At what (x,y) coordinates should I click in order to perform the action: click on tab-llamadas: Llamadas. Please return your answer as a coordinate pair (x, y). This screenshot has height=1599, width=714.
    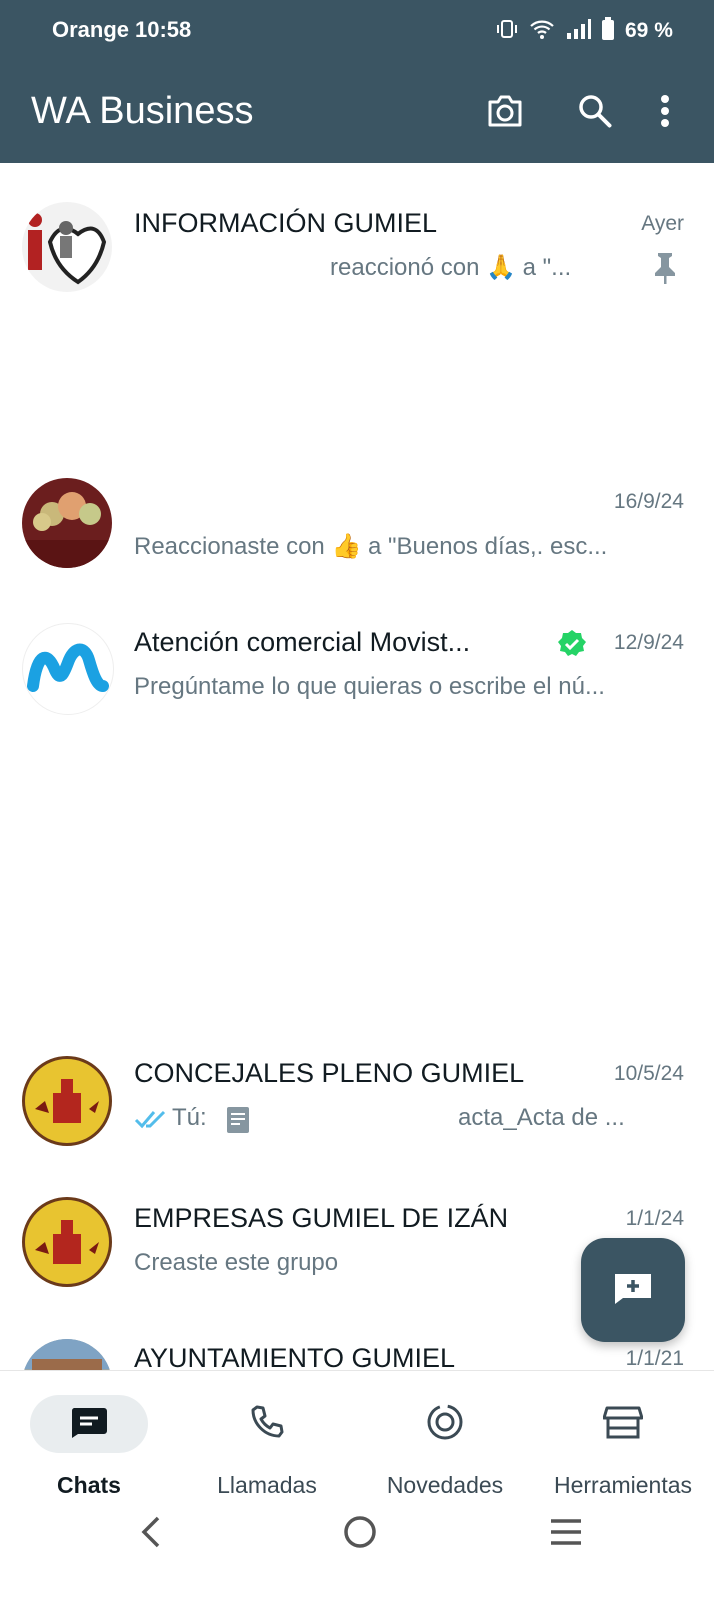
    Looking at the image, I should click on (267, 1435).